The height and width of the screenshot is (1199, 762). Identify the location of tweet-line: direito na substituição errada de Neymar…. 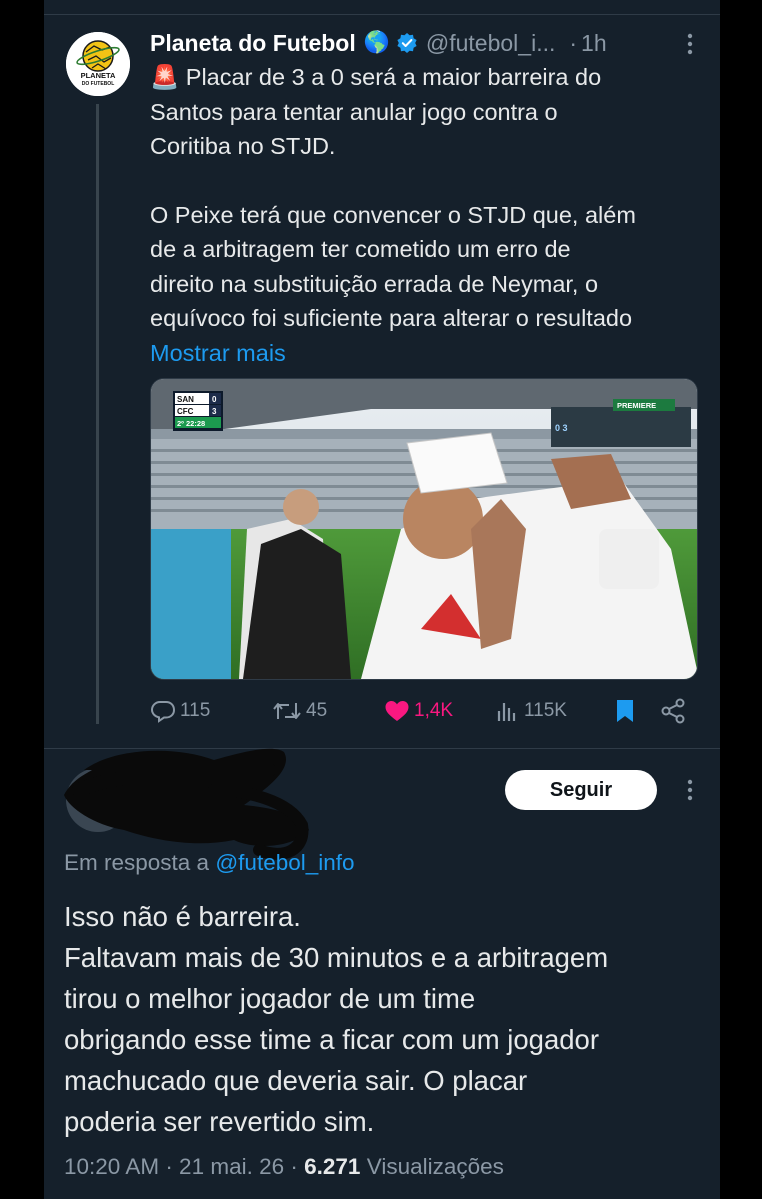
(374, 283).